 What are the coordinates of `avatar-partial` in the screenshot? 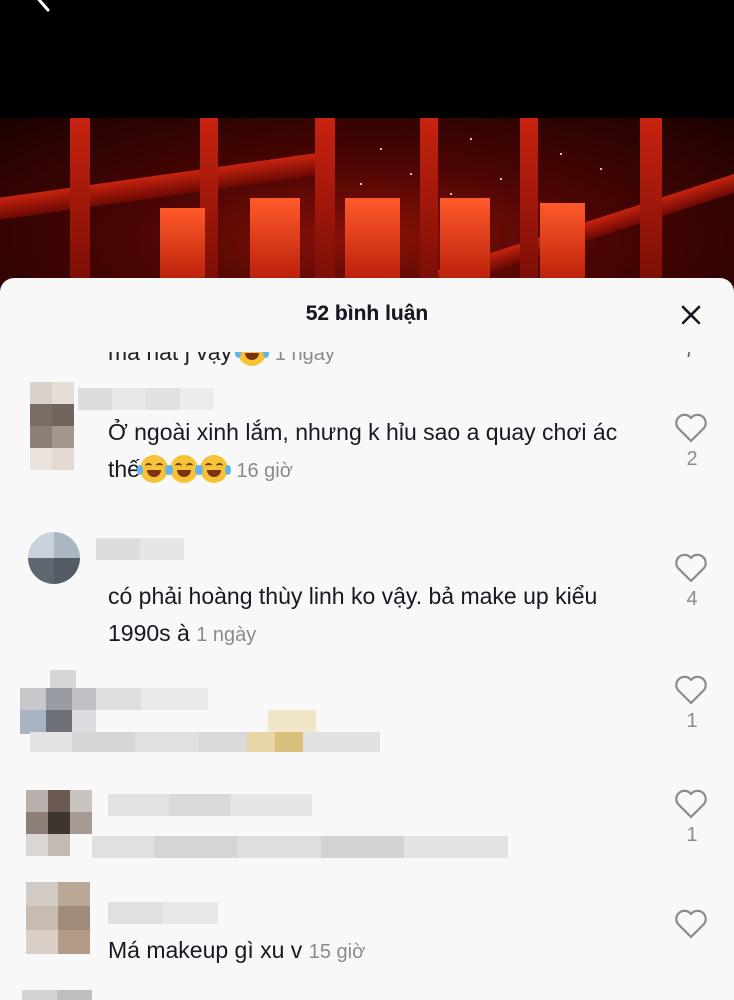 It's located at (57, 995).